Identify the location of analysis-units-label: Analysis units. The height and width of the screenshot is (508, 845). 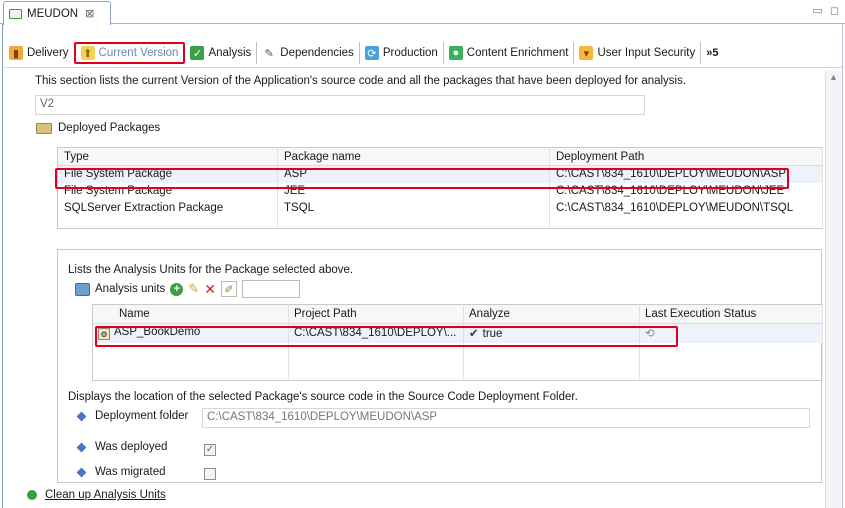
(130, 289).